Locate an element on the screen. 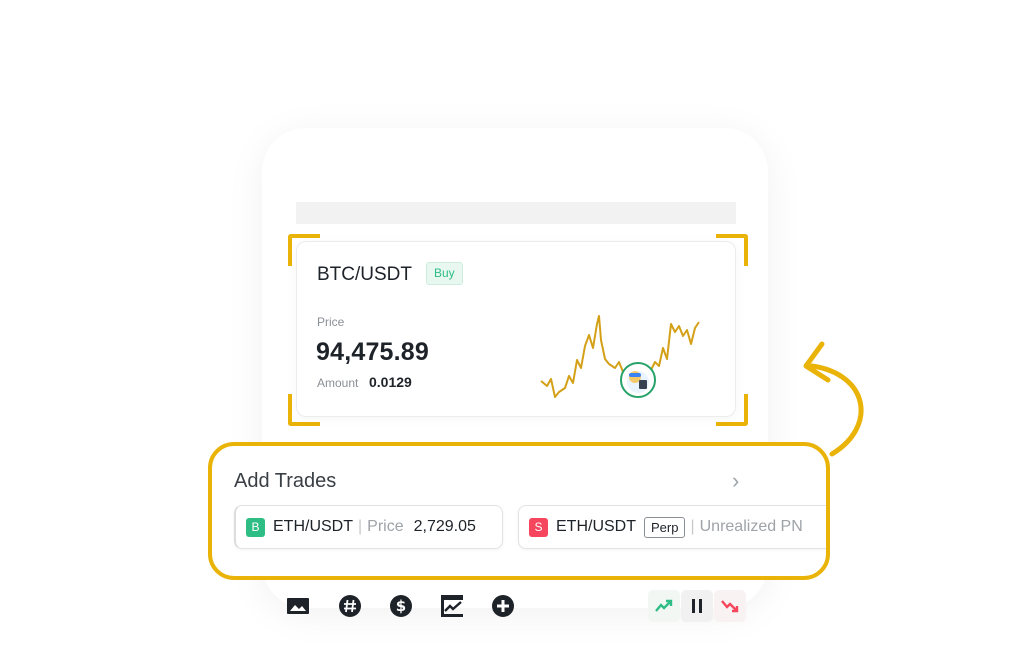 The height and width of the screenshot is (663, 1024). image-icon is located at coordinates (298, 606).